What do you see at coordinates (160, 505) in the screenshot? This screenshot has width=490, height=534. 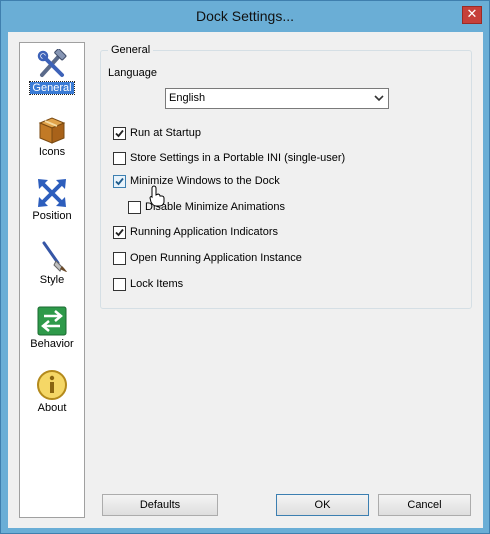 I see `defaults-button: Defaults` at bounding box center [160, 505].